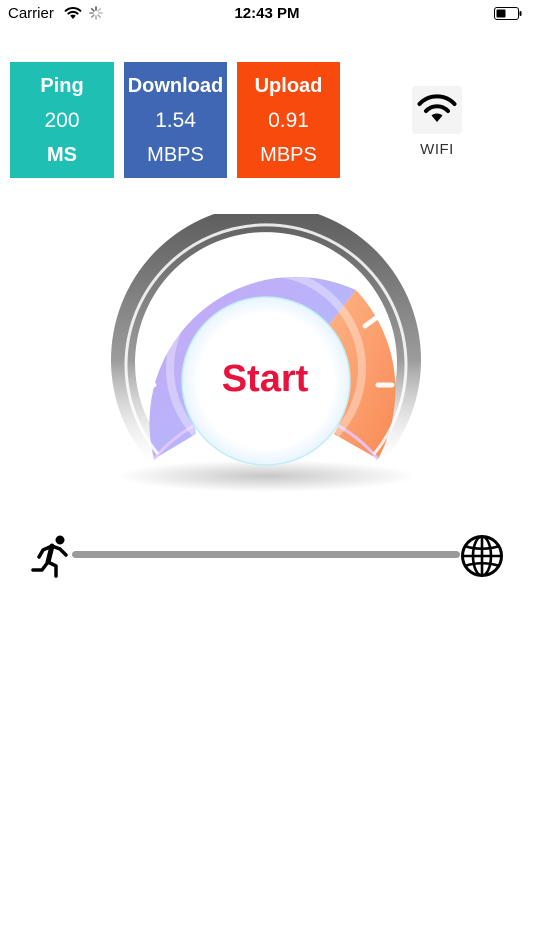 Image resolution: width=534 pixels, height=950 pixels. What do you see at coordinates (266, 554) in the screenshot?
I see `test-progress-bar` at bounding box center [266, 554].